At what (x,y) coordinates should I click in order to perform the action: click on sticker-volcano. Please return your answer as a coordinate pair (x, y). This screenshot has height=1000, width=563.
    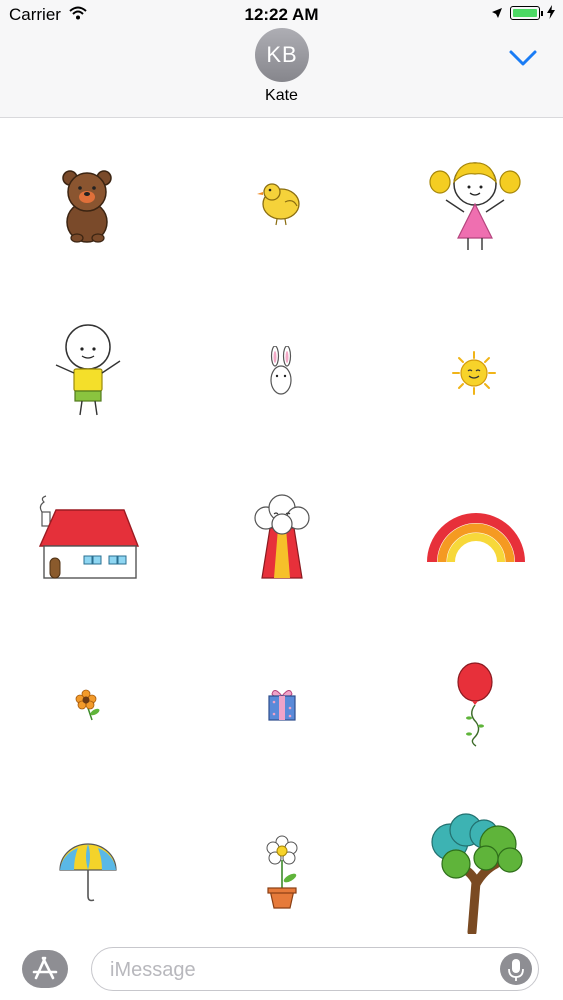
    Looking at the image, I should click on (282, 538).